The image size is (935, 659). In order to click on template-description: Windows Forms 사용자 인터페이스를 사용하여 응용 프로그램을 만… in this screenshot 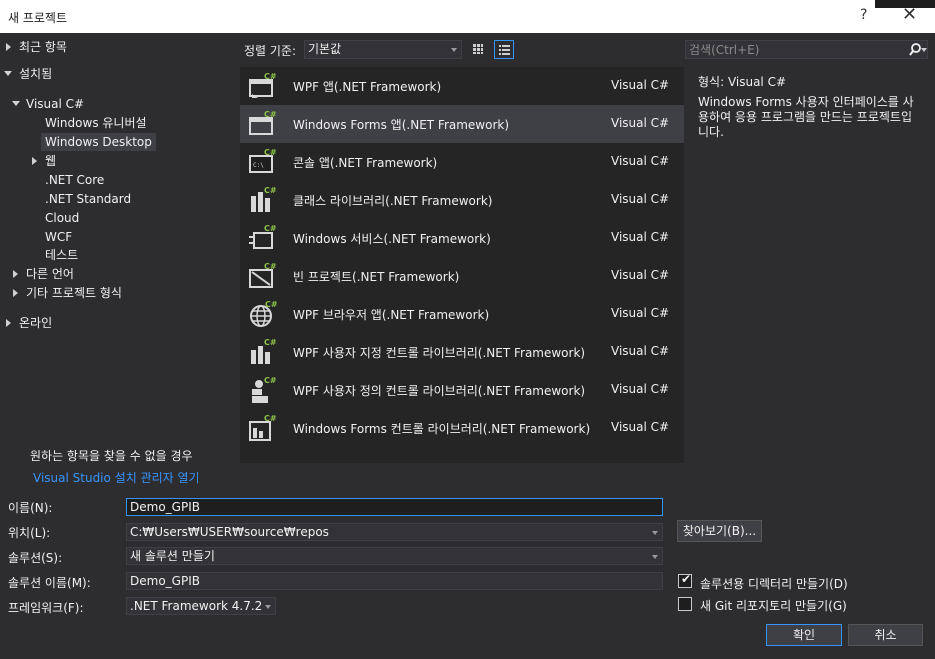, I will do `click(806, 117)`.